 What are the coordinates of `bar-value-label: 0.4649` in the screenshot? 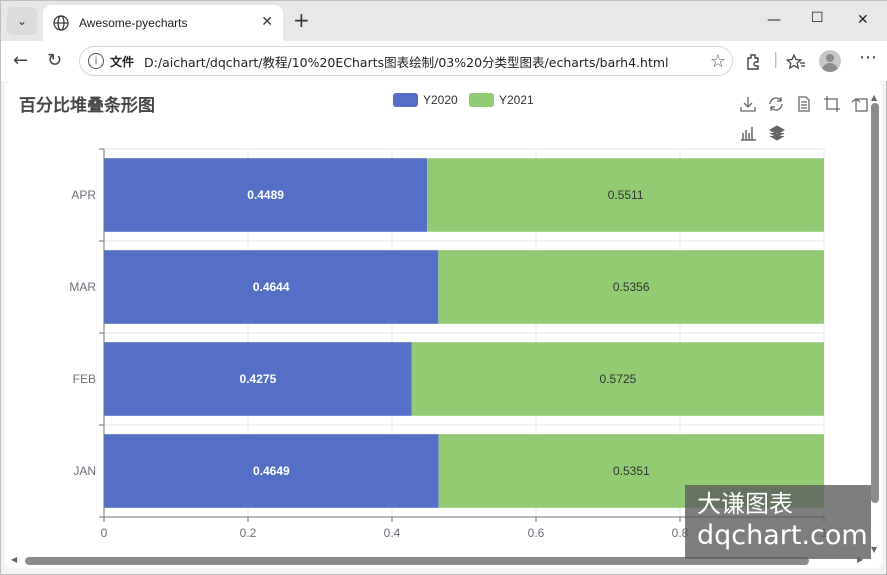 It's located at (271, 471).